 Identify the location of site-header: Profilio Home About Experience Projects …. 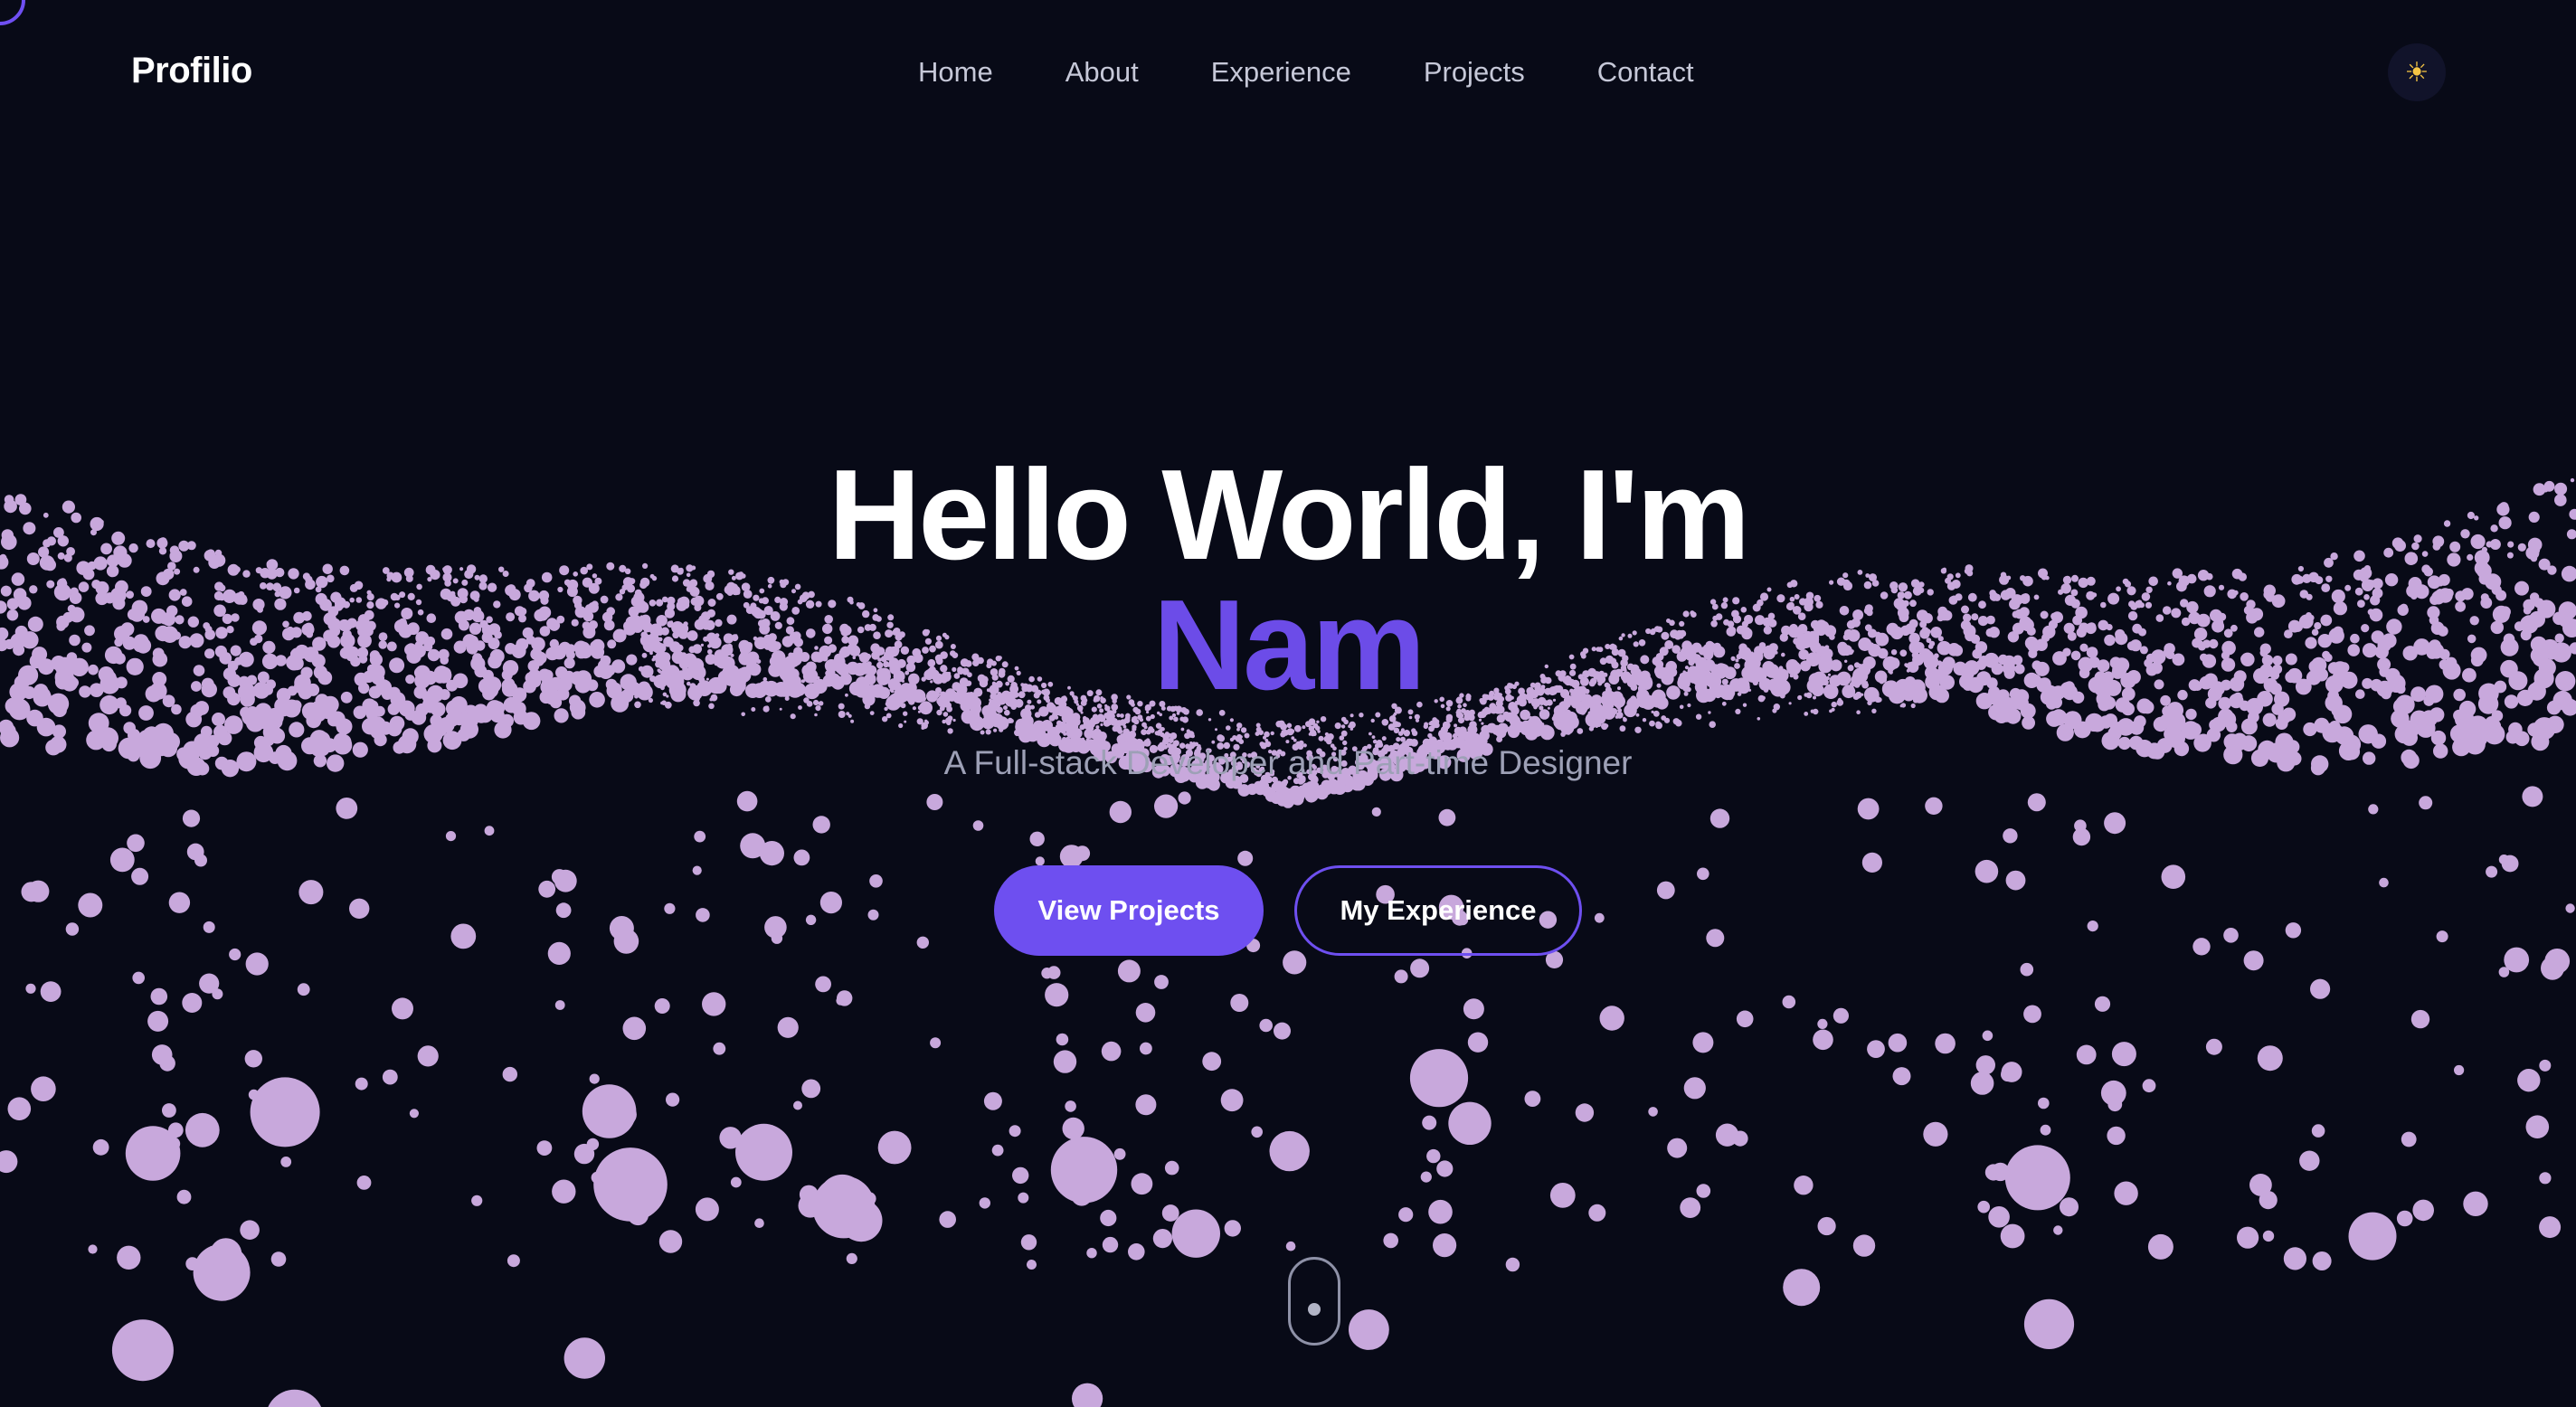
(1288, 73).